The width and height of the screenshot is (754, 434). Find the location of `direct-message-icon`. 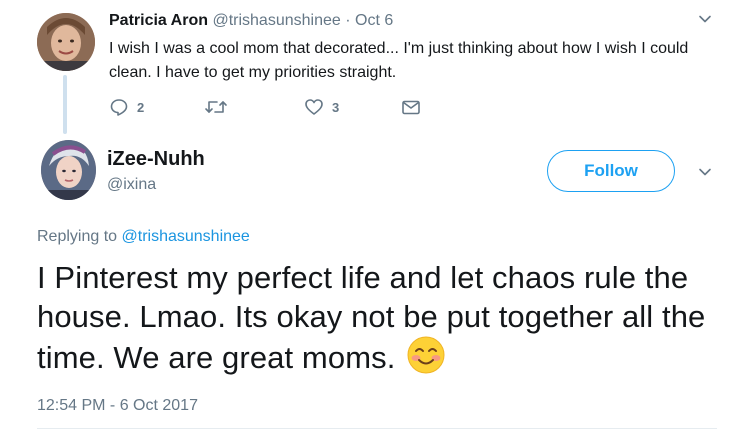

direct-message-icon is located at coordinates (411, 107).